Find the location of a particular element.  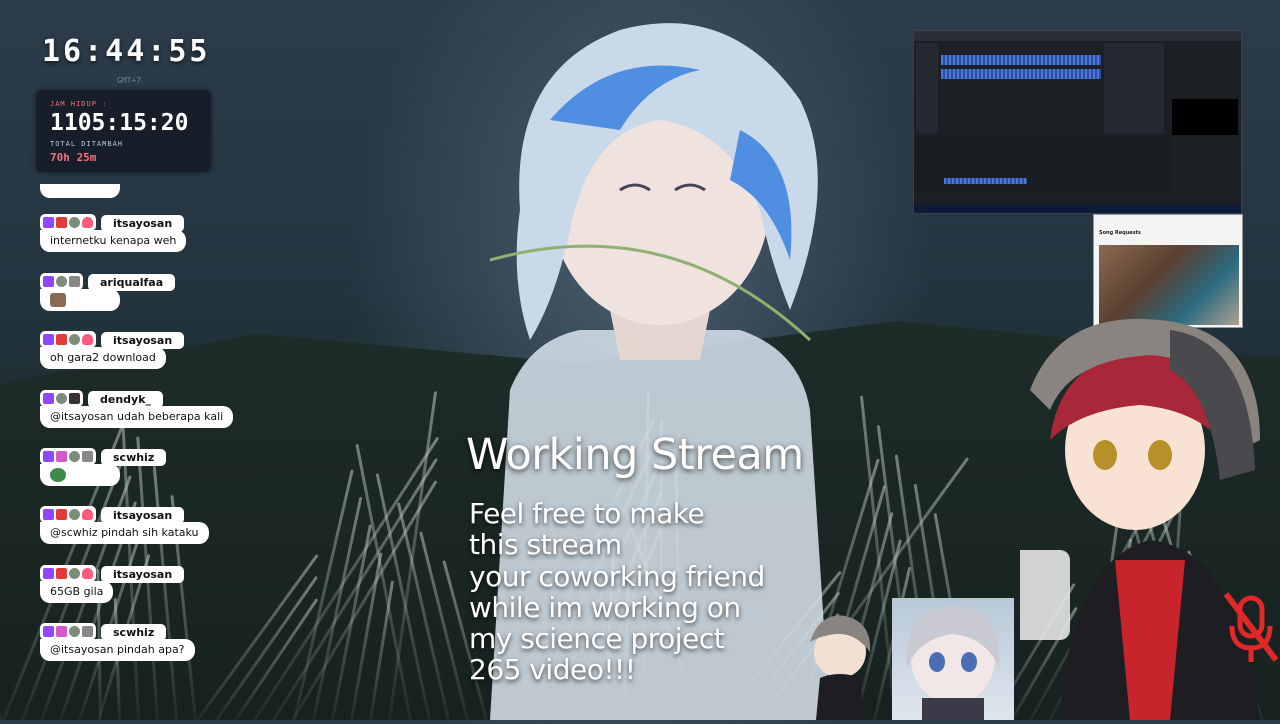

uptime-value: 1105:15:20 is located at coordinates (119, 123).